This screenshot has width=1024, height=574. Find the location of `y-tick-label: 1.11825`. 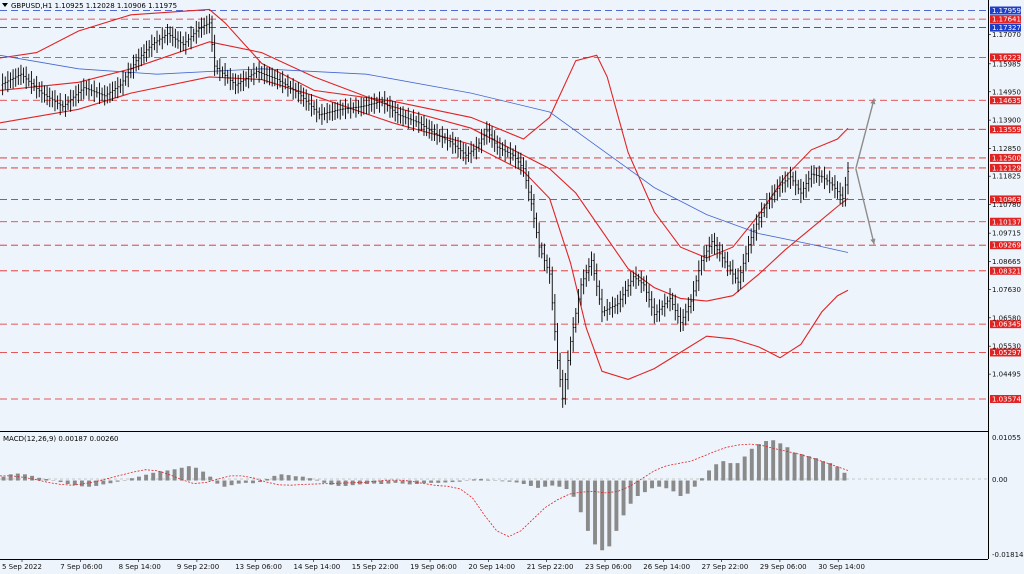

y-tick-label: 1.11825 is located at coordinates (1006, 177).